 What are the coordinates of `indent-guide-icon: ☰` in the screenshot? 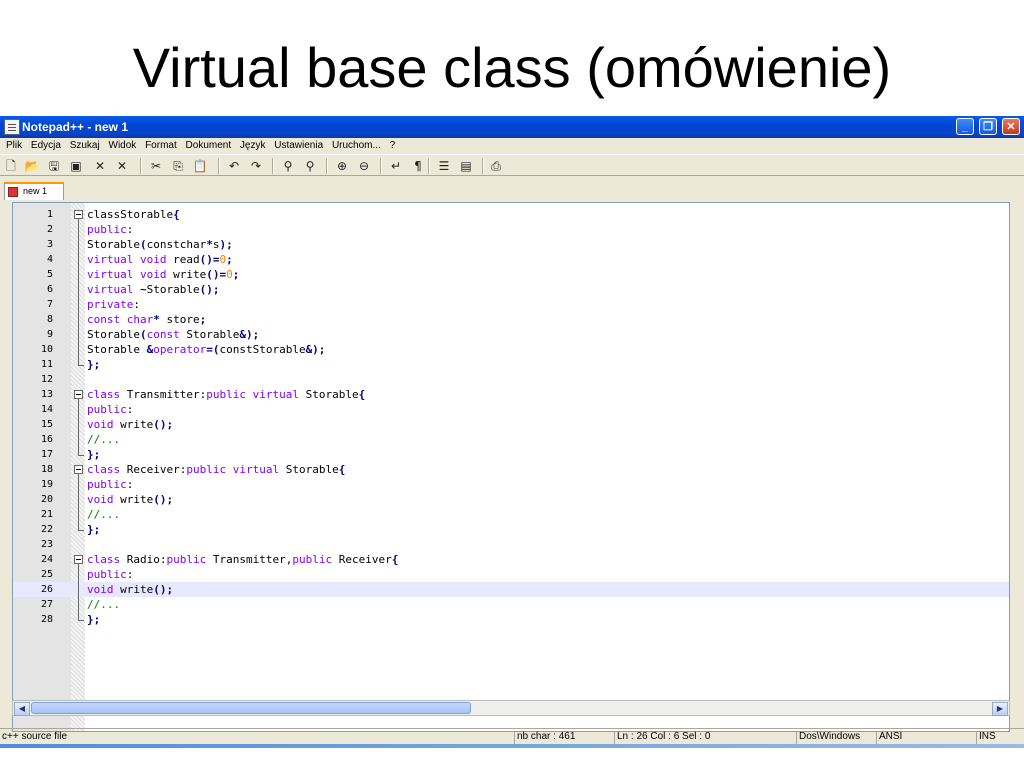 It's located at (444, 166).